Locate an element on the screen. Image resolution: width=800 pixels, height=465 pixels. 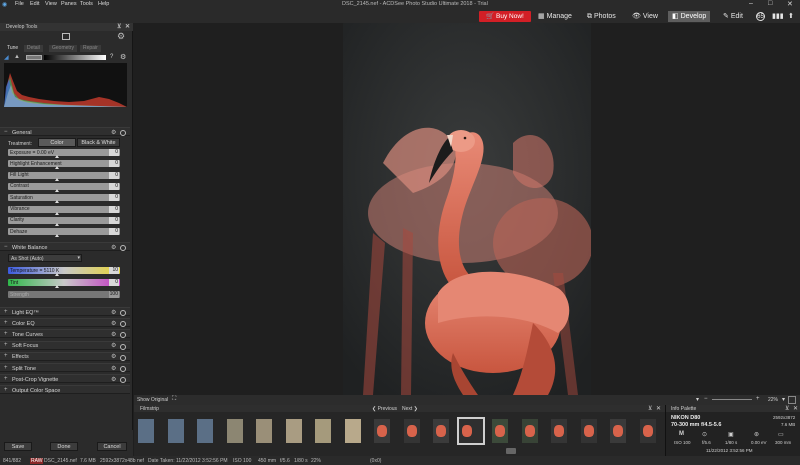
zoom-slider is located at coordinates (732, 399).